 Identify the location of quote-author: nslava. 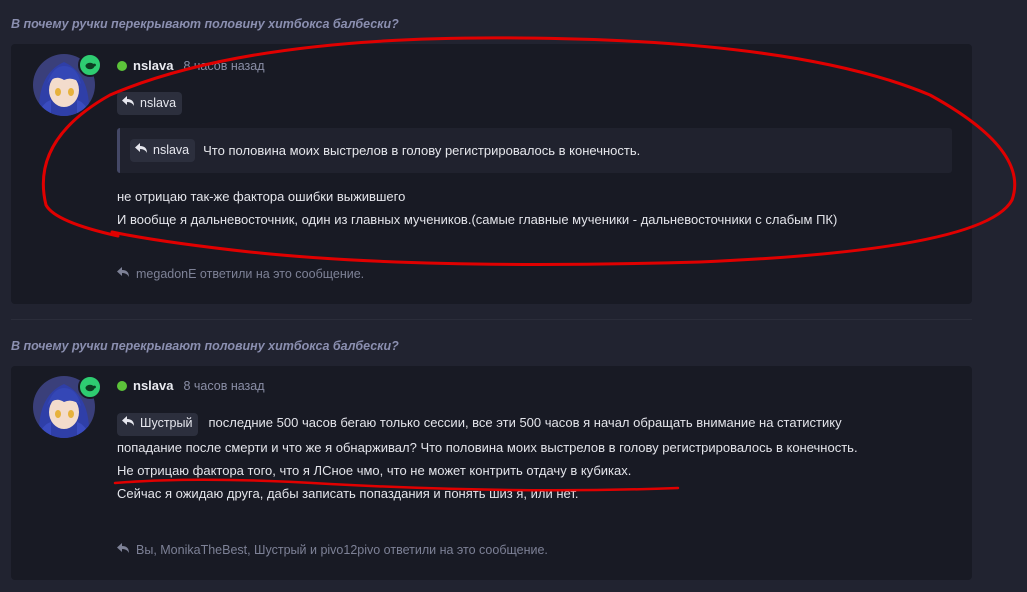
(171, 150).